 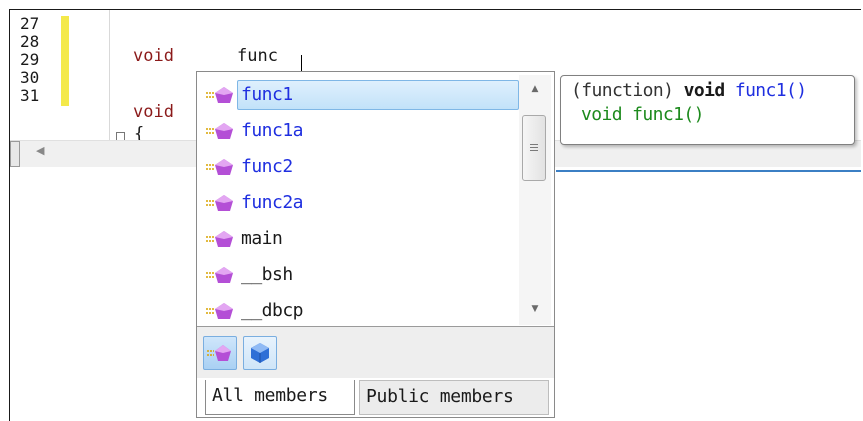 What do you see at coordinates (30, 23) in the screenshot?
I see `line-number: 27` at bounding box center [30, 23].